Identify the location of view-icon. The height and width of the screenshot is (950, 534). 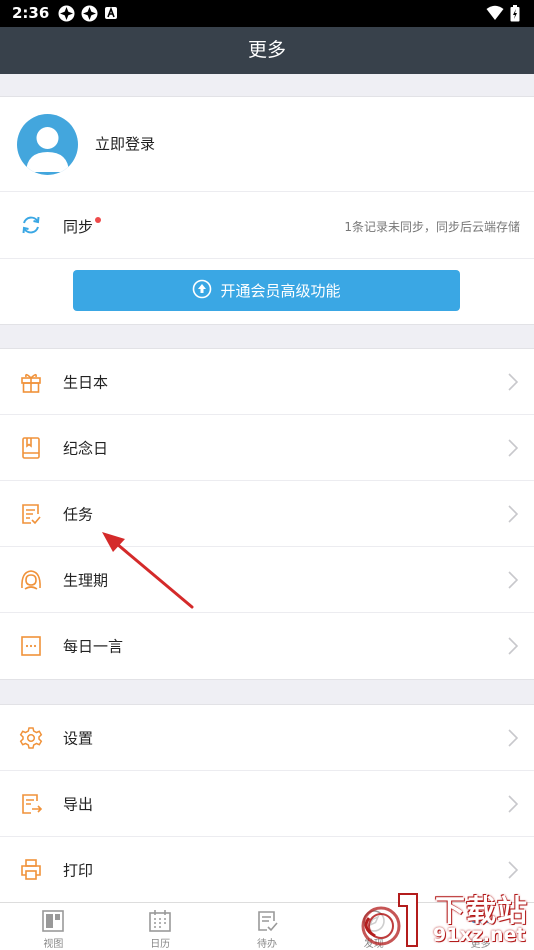
(53, 921).